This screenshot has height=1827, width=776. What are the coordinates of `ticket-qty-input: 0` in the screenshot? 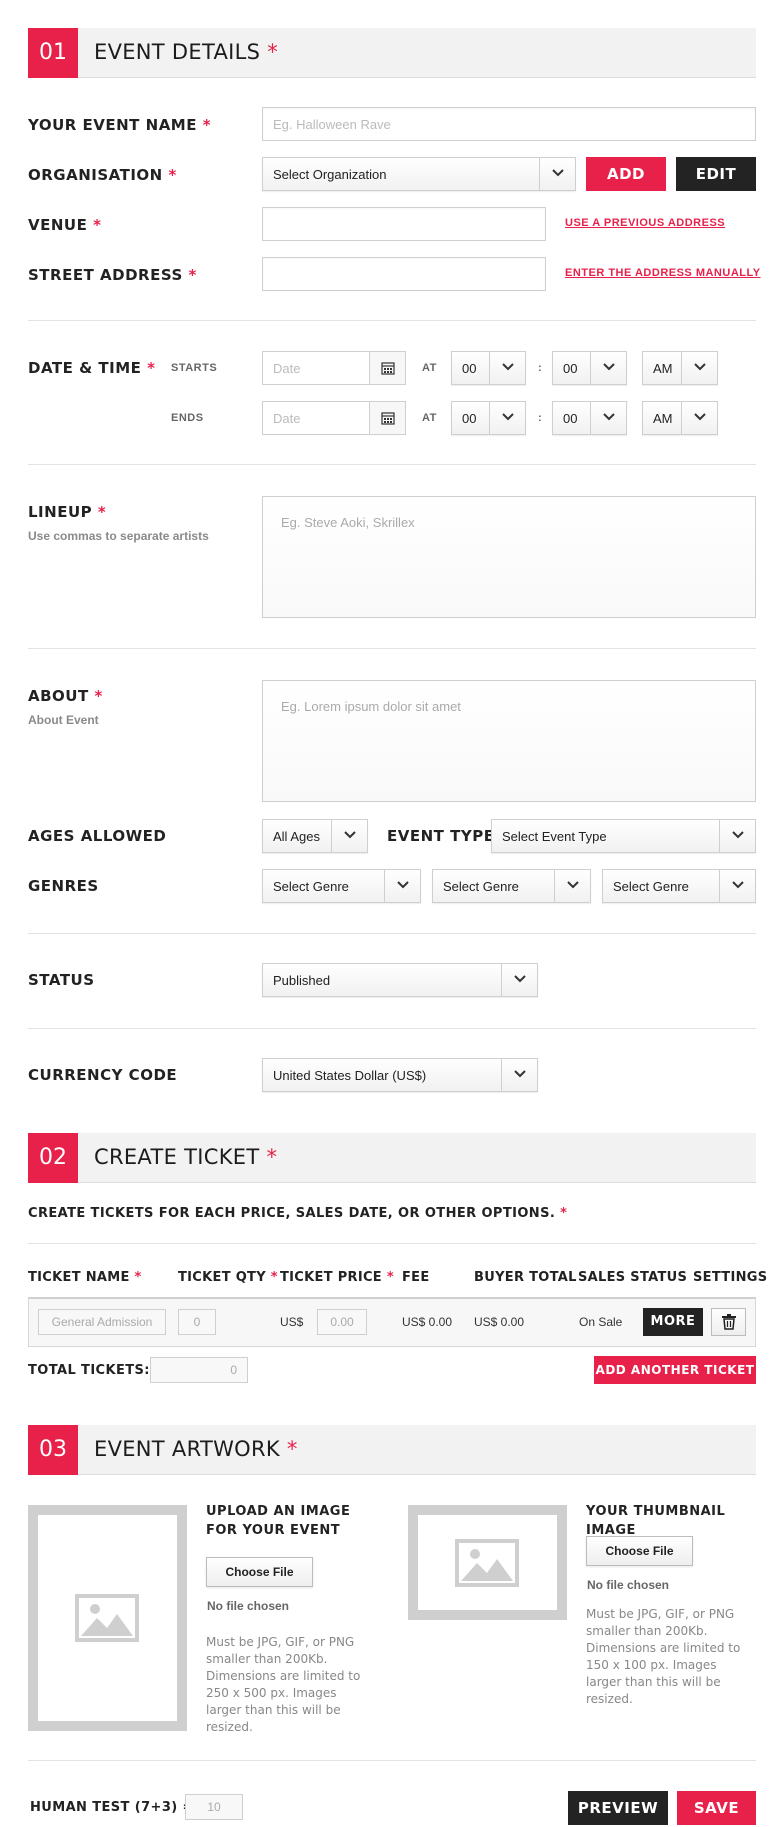 It's located at (197, 1322).